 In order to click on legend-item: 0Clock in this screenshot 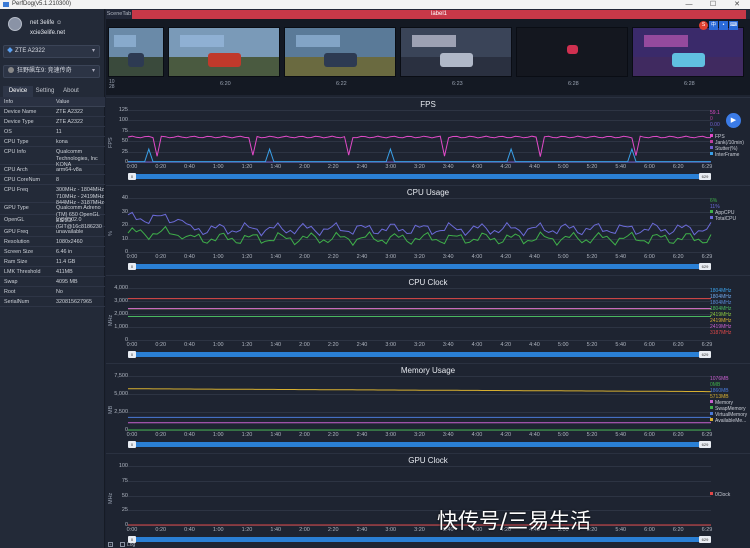, I will do `click(730, 495)`.